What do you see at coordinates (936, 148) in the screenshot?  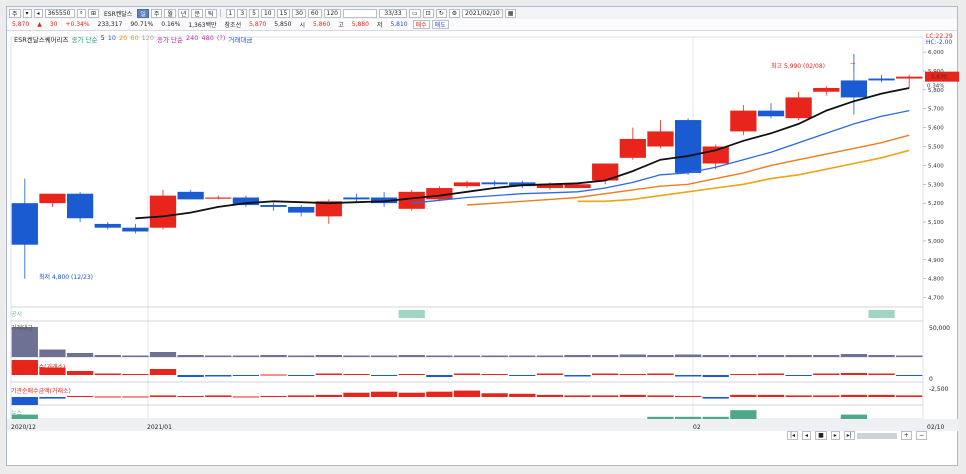 I see `y-tick-label: 5,500` at bounding box center [936, 148].